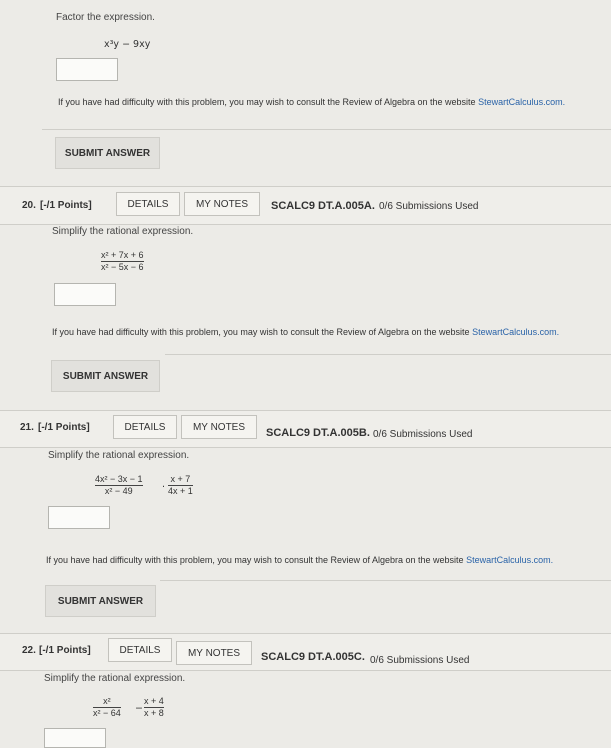 The height and width of the screenshot is (748, 611). What do you see at coordinates (154, 701) in the screenshot?
I see `q22-numerator-2: x + 4` at bounding box center [154, 701].